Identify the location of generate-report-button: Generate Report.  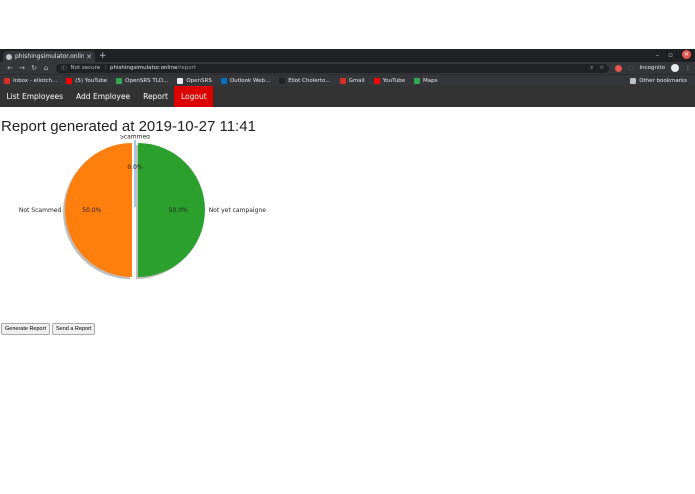
(25, 329).